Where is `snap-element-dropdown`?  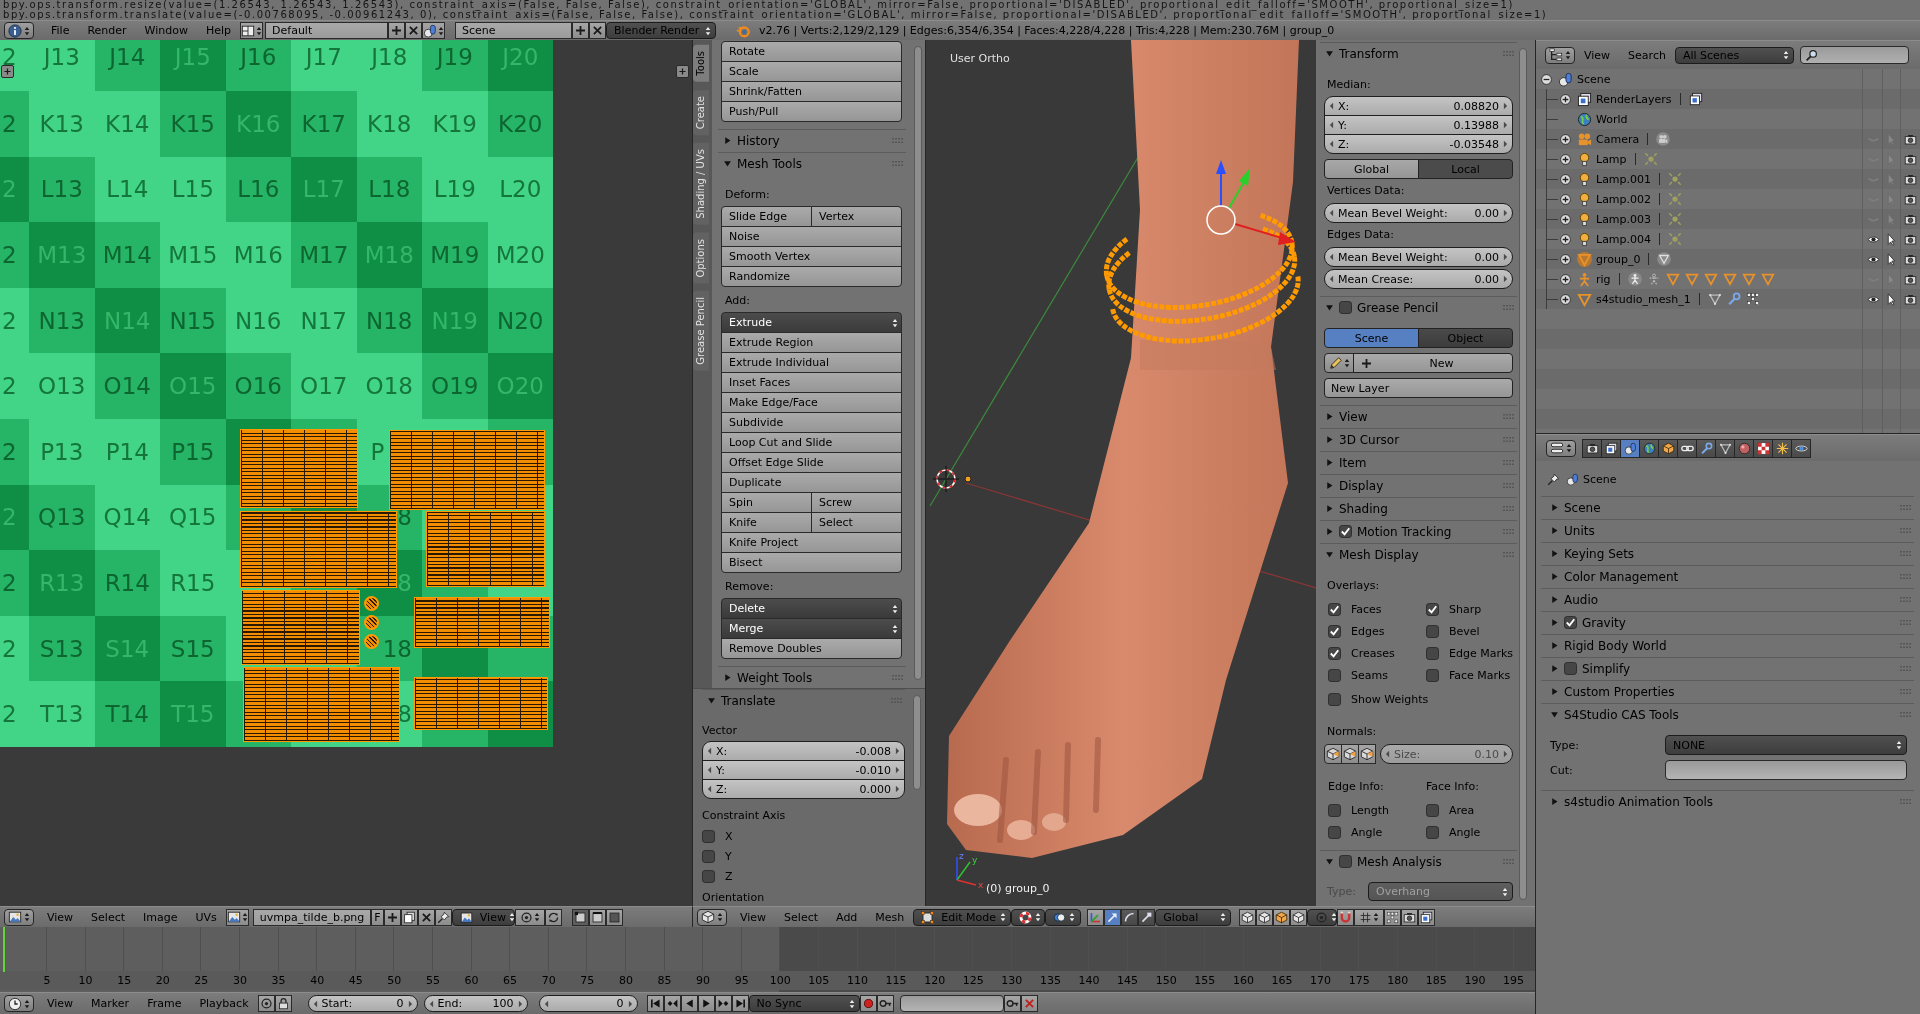
snap-element-dropdown is located at coordinates (1369, 917).